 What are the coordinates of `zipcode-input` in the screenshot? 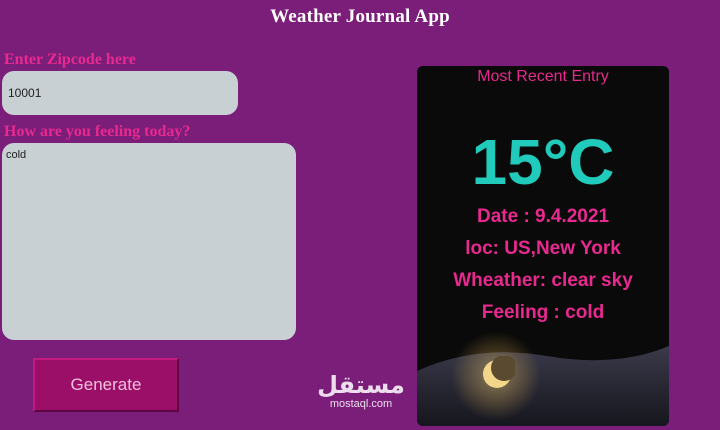 It's located at (120, 93).